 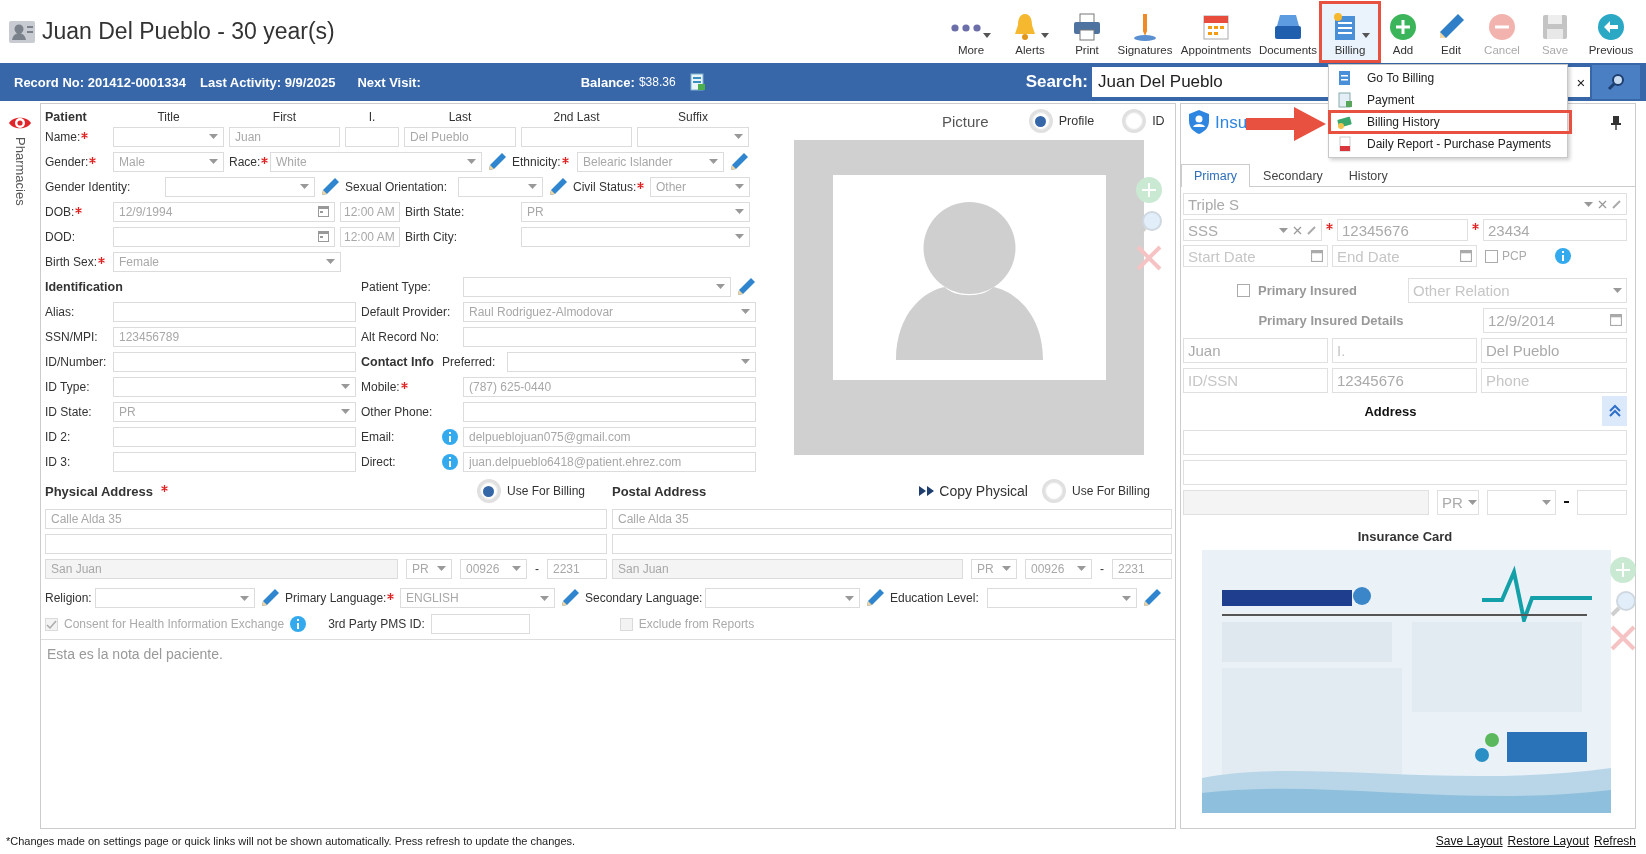 I want to click on radio-label: ID, so click(x=1158, y=121).